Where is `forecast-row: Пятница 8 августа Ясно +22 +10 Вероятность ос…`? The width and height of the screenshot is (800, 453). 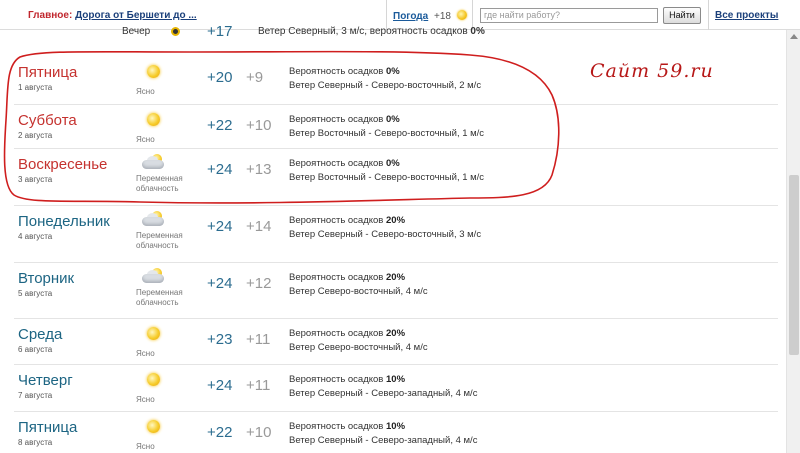 forecast-row: Пятница 8 августа Ясно +22 +10 Вероятность ос… is located at coordinates (396, 432).